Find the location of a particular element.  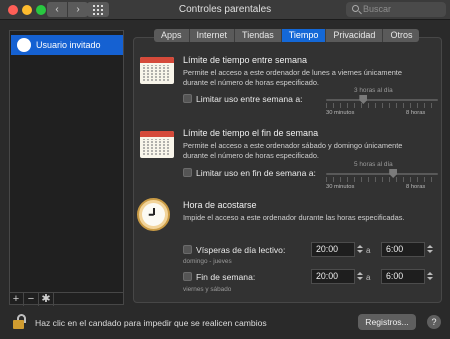

weekend-bedtime-separator: a is located at coordinates (368, 277).